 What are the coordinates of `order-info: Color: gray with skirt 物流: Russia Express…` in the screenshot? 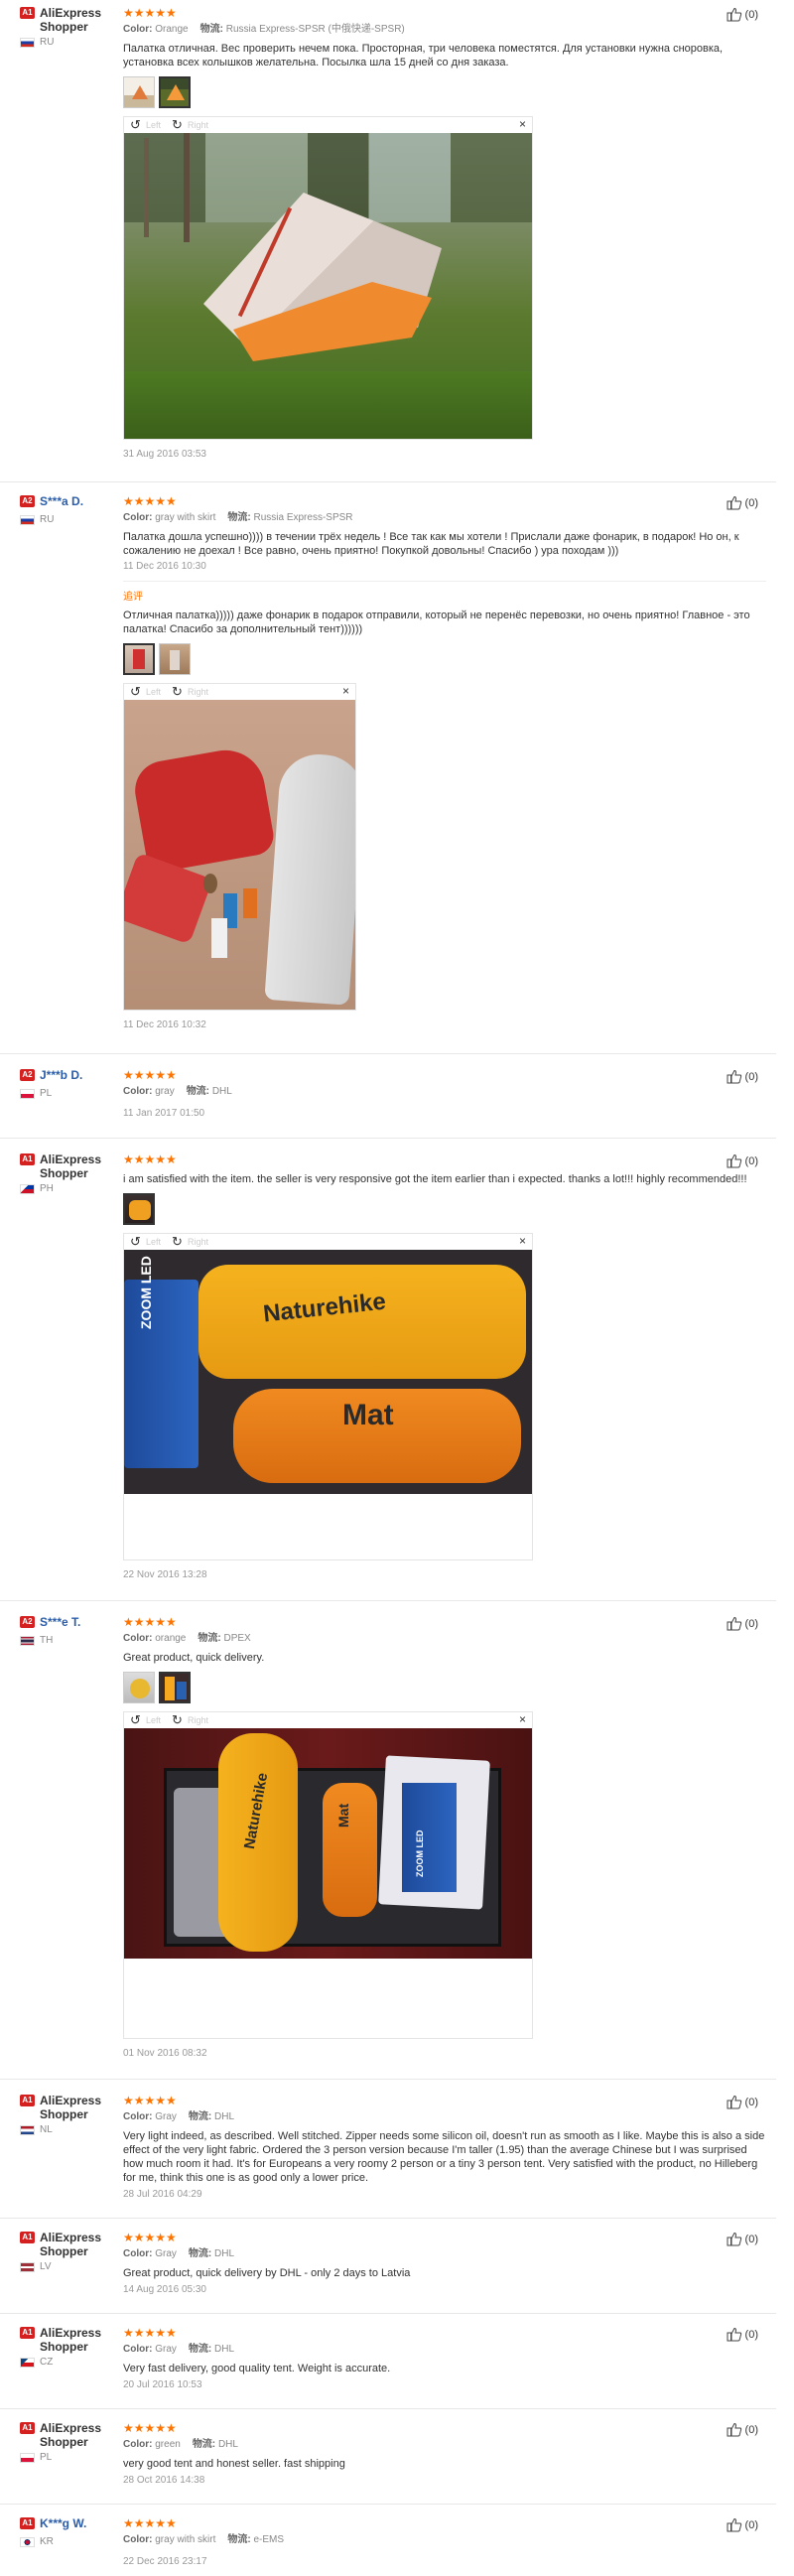 It's located at (238, 518).